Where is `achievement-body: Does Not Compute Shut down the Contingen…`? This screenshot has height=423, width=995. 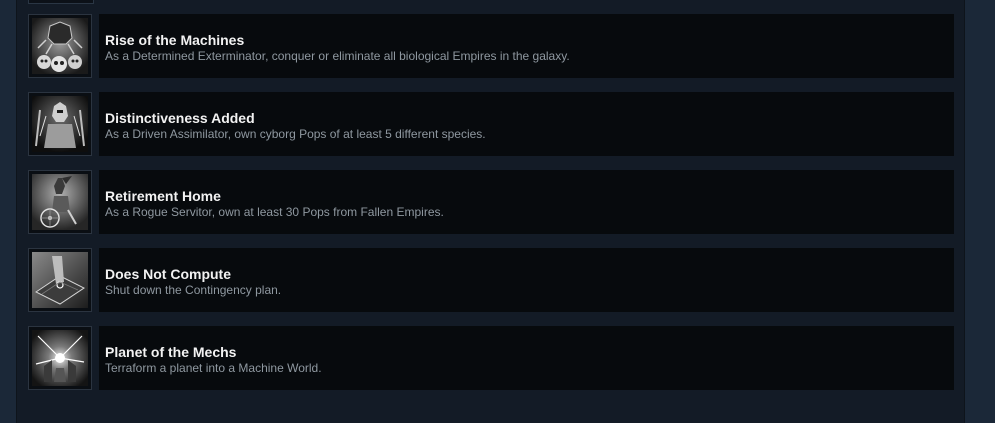
achievement-body: Does Not Compute Shut down the Contingen… is located at coordinates (526, 280).